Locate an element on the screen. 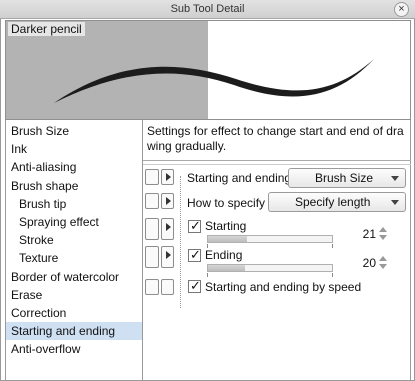  dropdown-value: Brush Size is located at coordinates (344, 178).